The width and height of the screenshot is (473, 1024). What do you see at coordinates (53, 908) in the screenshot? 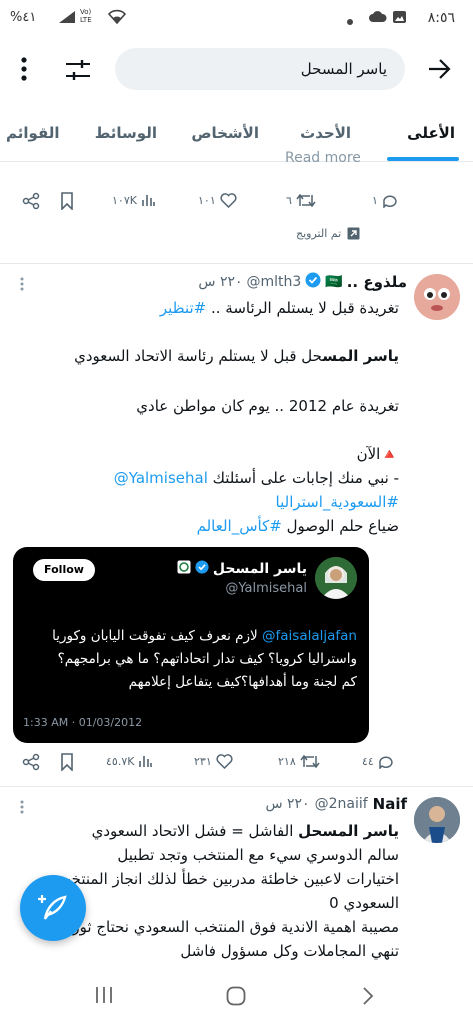
I see `compose-button` at bounding box center [53, 908].